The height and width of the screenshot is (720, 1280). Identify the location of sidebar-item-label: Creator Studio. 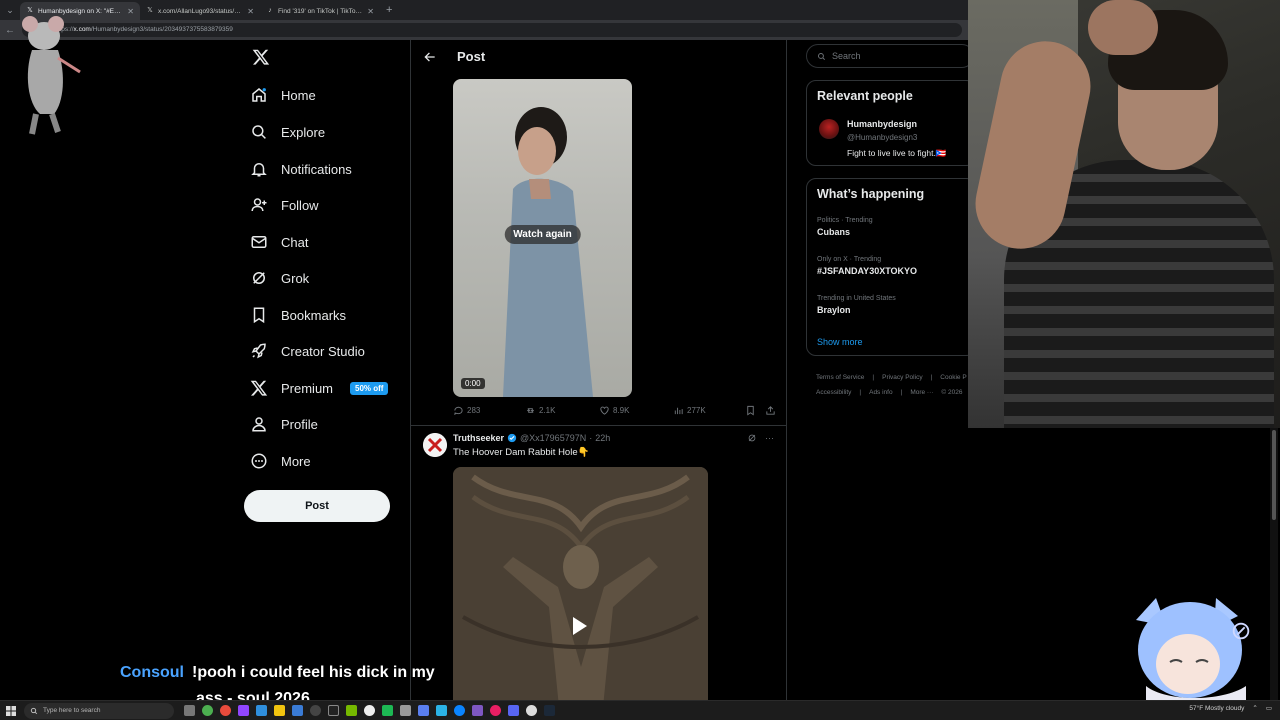
(323, 351).